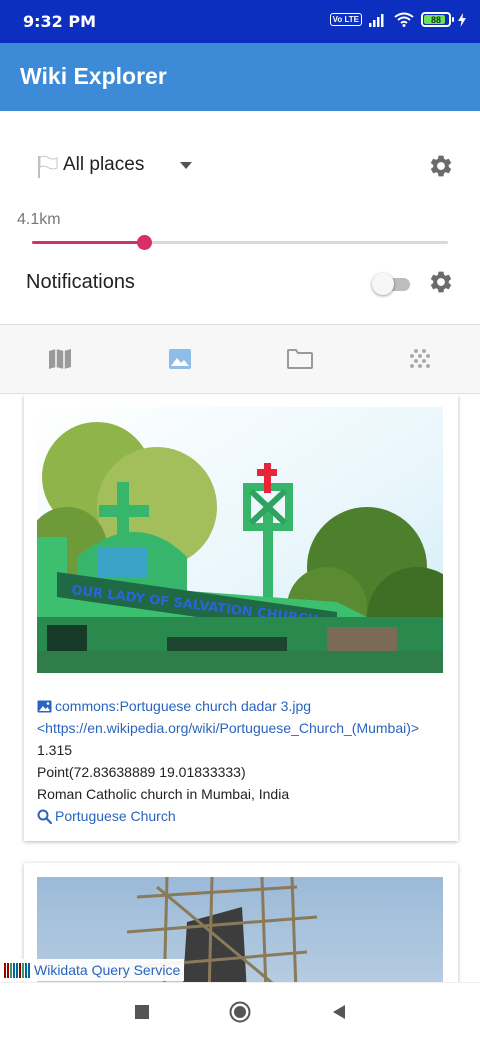 The width and height of the screenshot is (480, 1040). I want to click on tab-dots, so click(420, 359).